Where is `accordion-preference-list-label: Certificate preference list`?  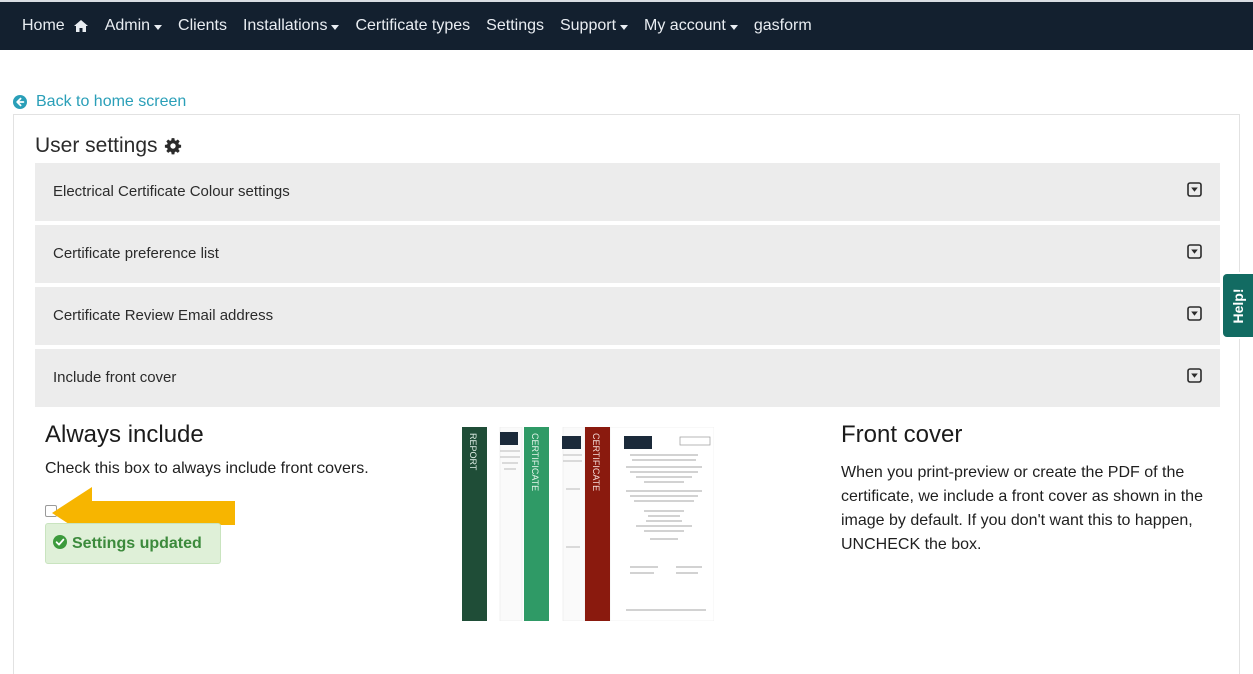 accordion-preference-list-label: Certificate preference list is located at coordinates (136, 253).